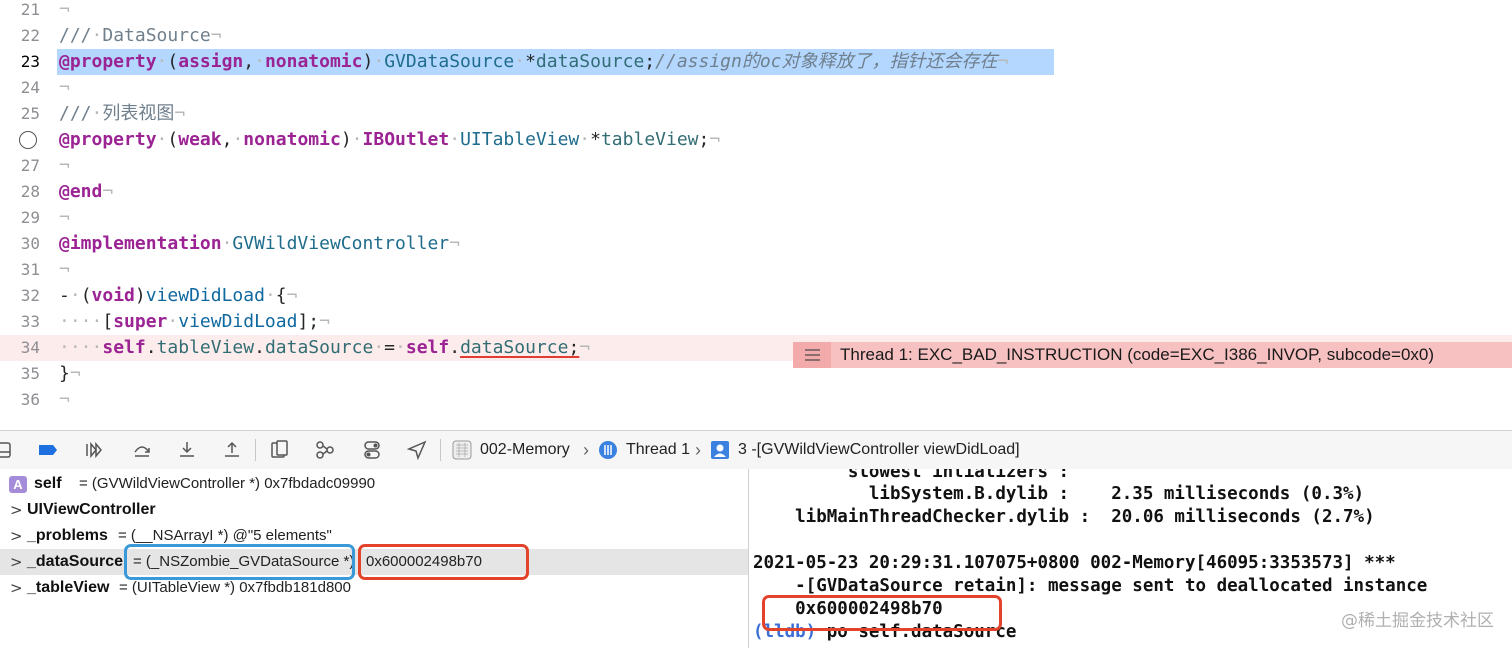 The width and height of the screenshot is (1512, 648). Describe the element at coordinates (28, 140) in the screenshot. I see `outlet-connection-icon` at that location.